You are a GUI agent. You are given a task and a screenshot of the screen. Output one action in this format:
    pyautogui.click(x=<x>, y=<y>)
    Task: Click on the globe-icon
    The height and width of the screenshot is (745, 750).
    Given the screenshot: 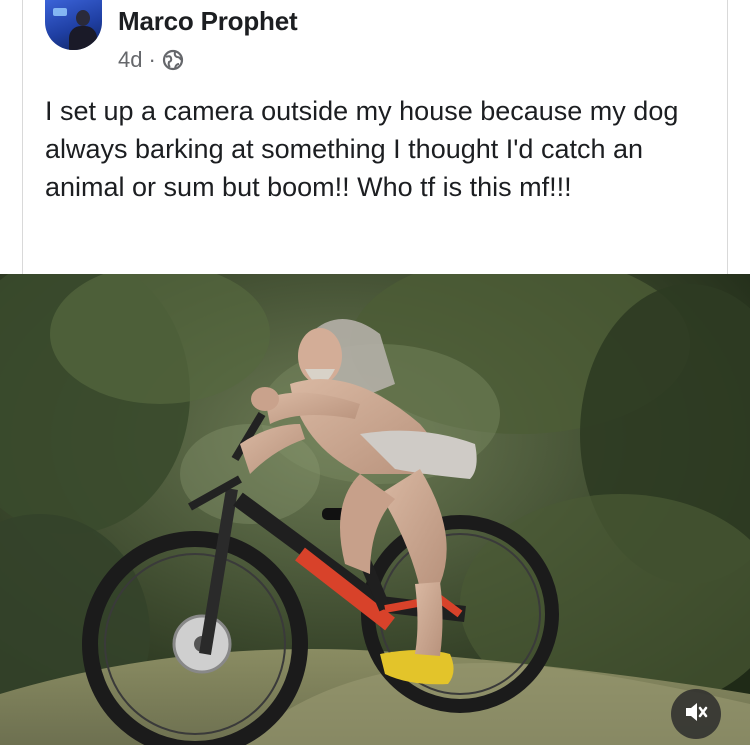 What is the action you would take?
    pyautogui.click(x=173, y=60)
    